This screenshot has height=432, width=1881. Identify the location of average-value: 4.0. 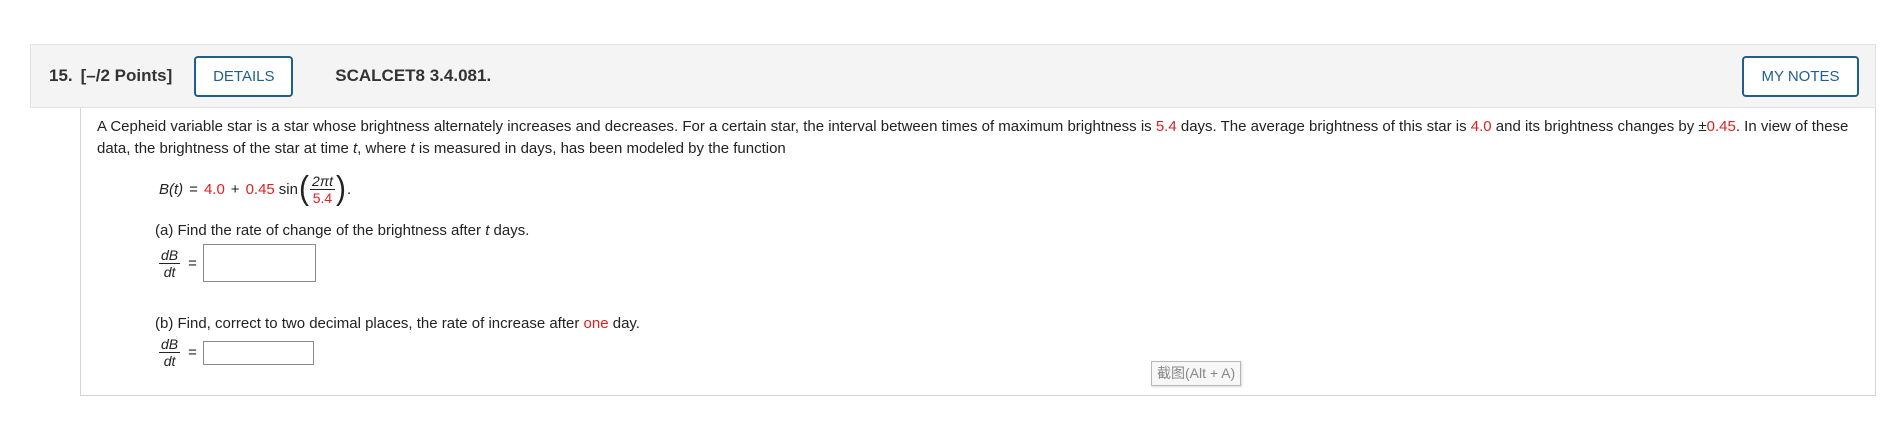
(1481, 126).